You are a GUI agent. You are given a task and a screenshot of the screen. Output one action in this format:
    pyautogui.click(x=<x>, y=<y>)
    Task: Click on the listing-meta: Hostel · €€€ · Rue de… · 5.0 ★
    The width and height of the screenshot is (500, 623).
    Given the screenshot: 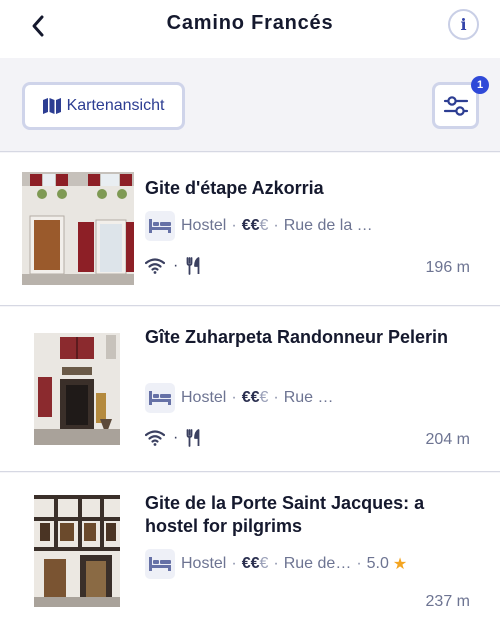 What is the action you would take?
    pyautogui.click(x=310, y=564)
    